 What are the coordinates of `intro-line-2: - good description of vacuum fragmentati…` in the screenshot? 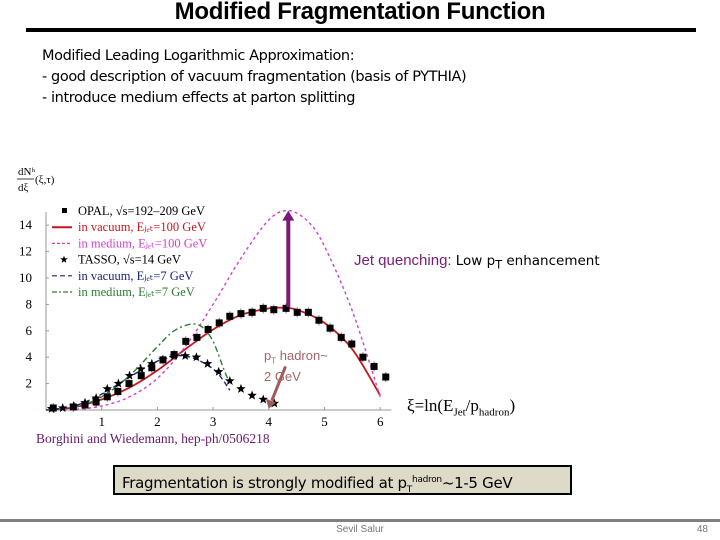 It's located at (254, 77).